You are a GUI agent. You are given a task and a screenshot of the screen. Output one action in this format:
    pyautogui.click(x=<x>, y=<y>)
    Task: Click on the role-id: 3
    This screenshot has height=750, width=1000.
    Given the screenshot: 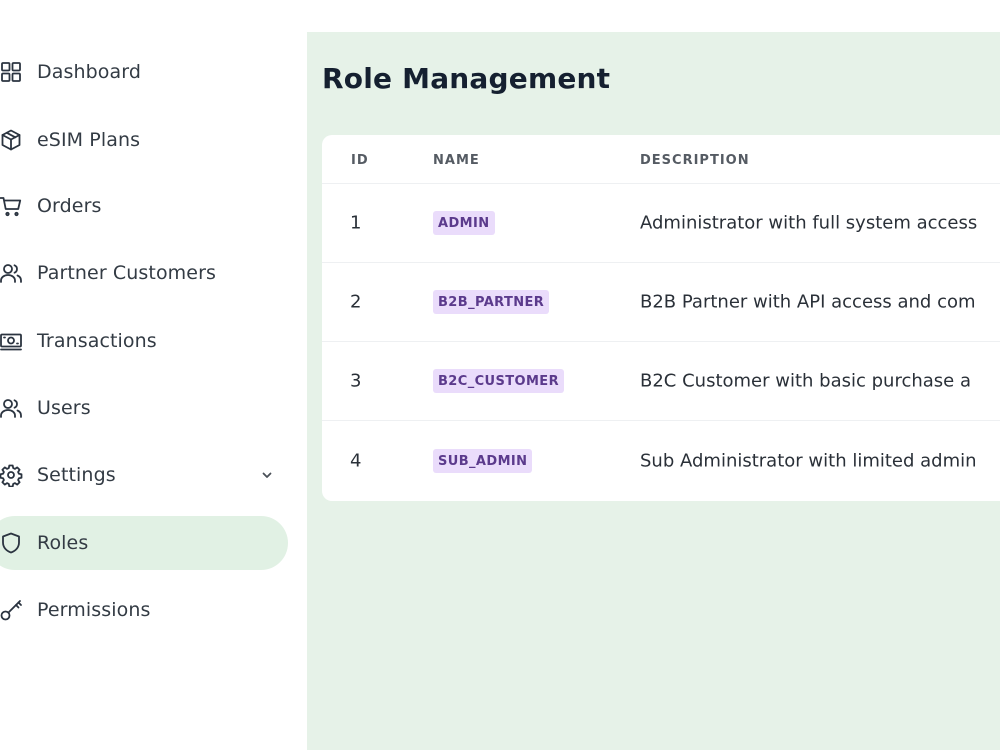 What is the action you would take?
    pyautogui.click(x=356, y=381)
    